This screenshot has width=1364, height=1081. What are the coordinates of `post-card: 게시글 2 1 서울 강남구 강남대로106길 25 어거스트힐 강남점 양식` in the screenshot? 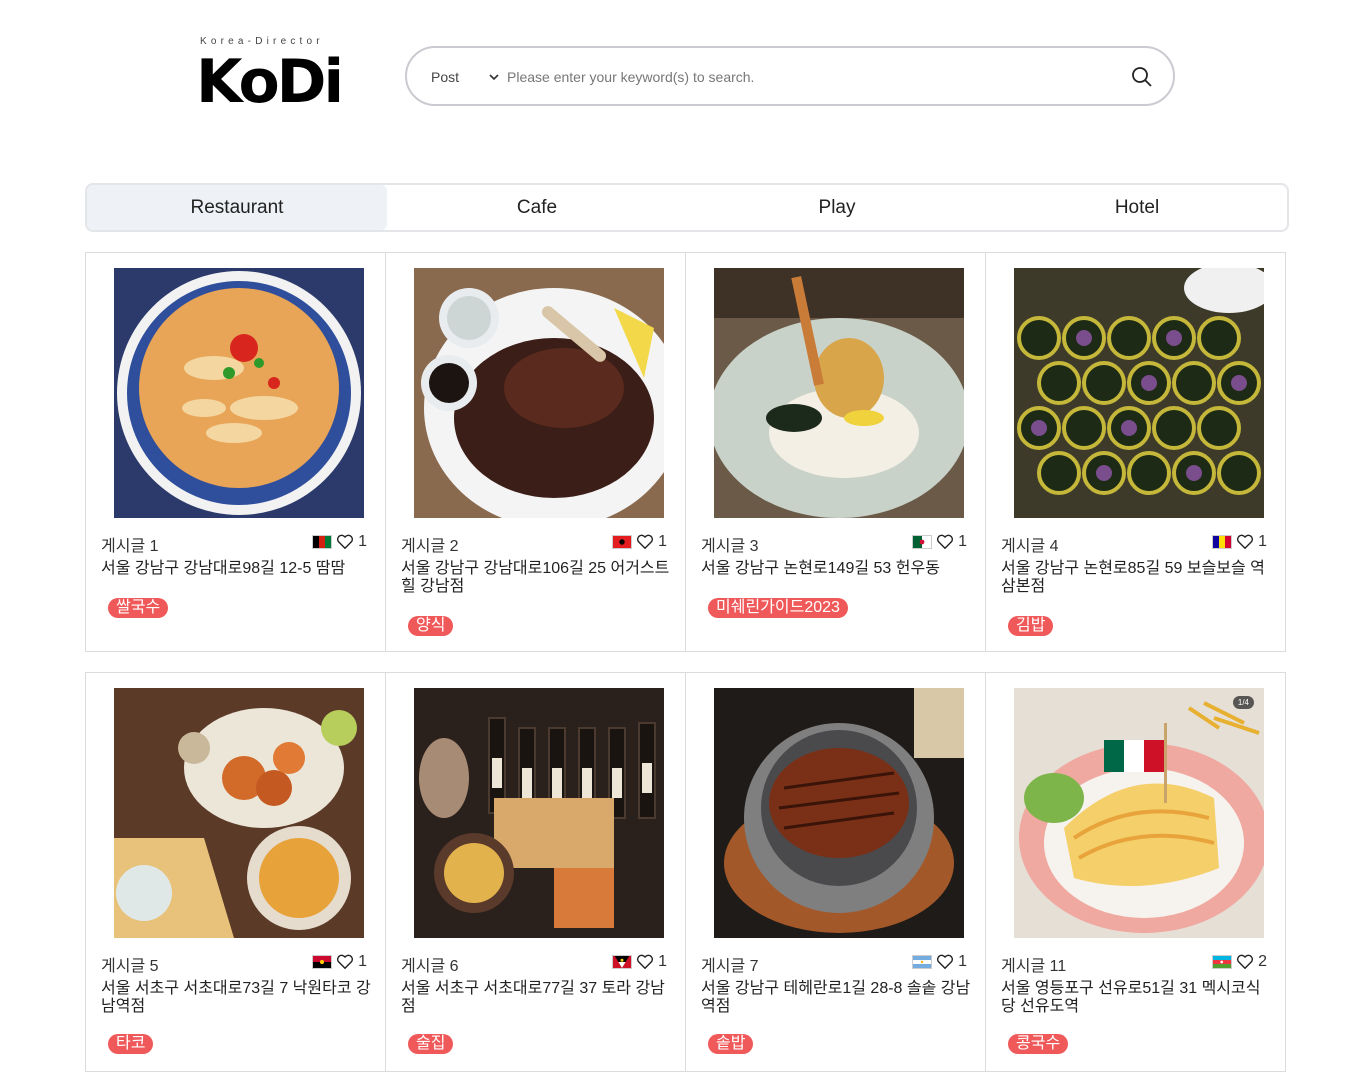 It's located at (535, 452).